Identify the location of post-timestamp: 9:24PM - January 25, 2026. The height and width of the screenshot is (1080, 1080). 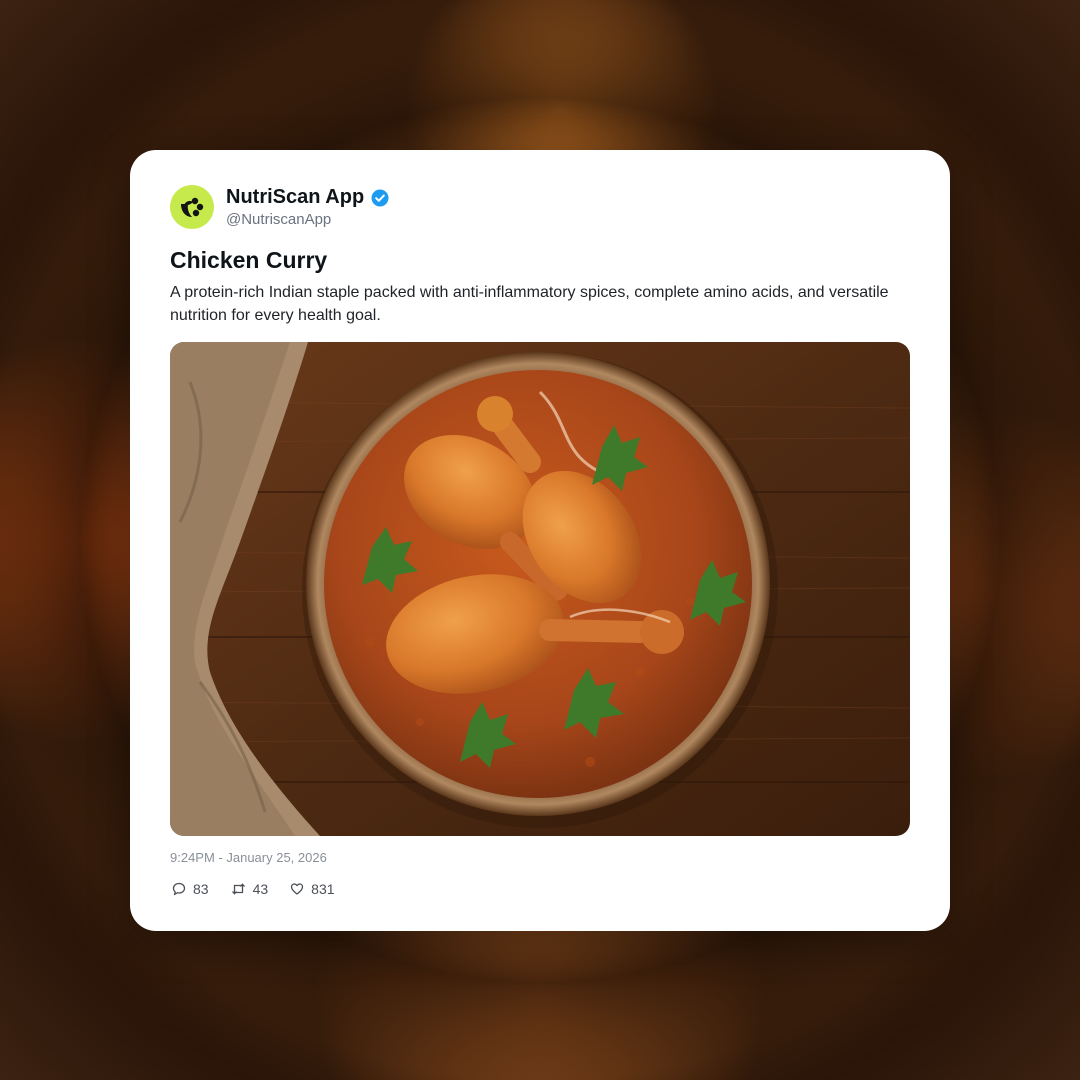
(248, 857).